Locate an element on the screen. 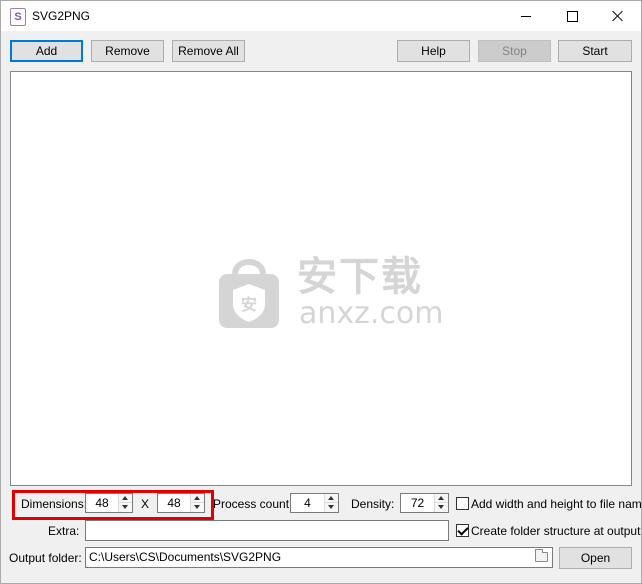  checkmark-icon is located at coordinates (463, 530).